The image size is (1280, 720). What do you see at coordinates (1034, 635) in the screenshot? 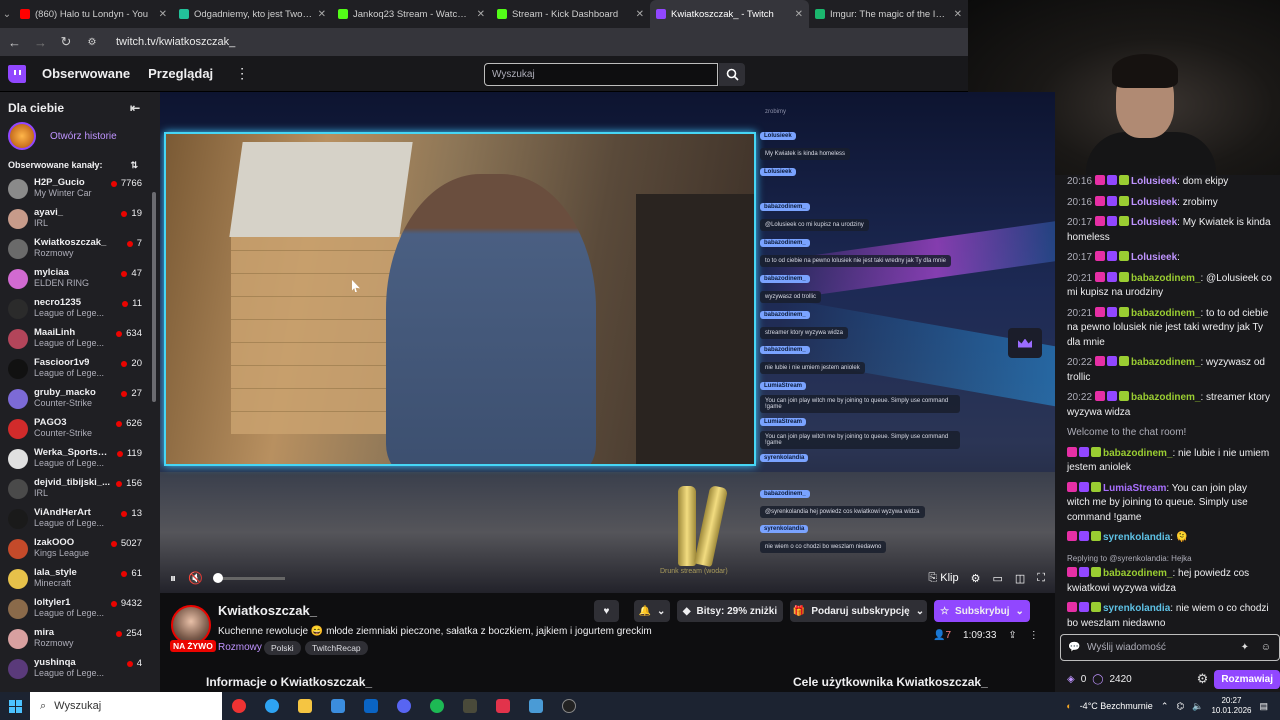
I see `more-options-icon: ⋮` at bounding box center [1034, 635].